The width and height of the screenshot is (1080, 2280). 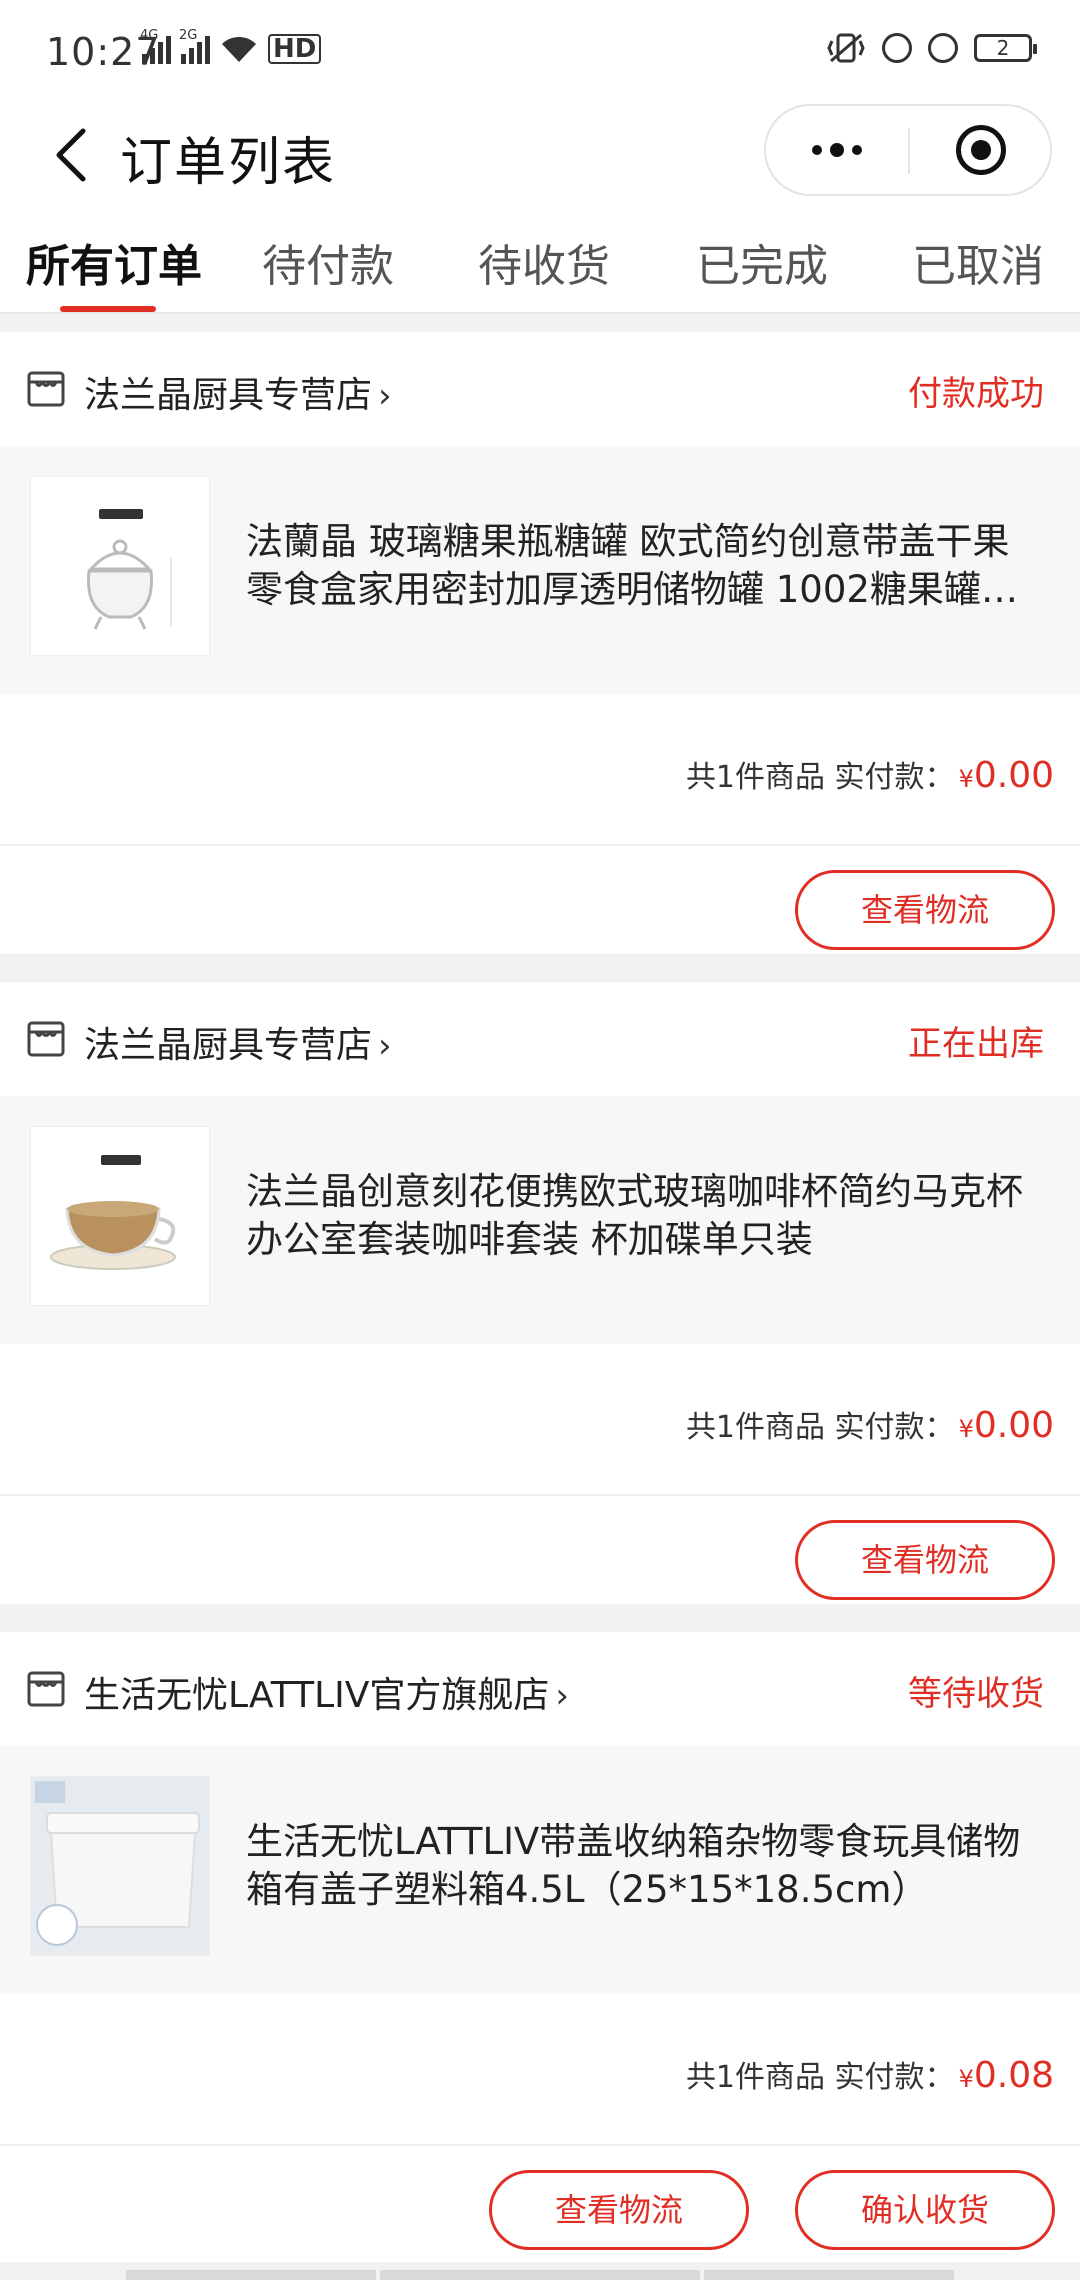 I want to click on lock-rotation-icon, so click(x=897, y=48).